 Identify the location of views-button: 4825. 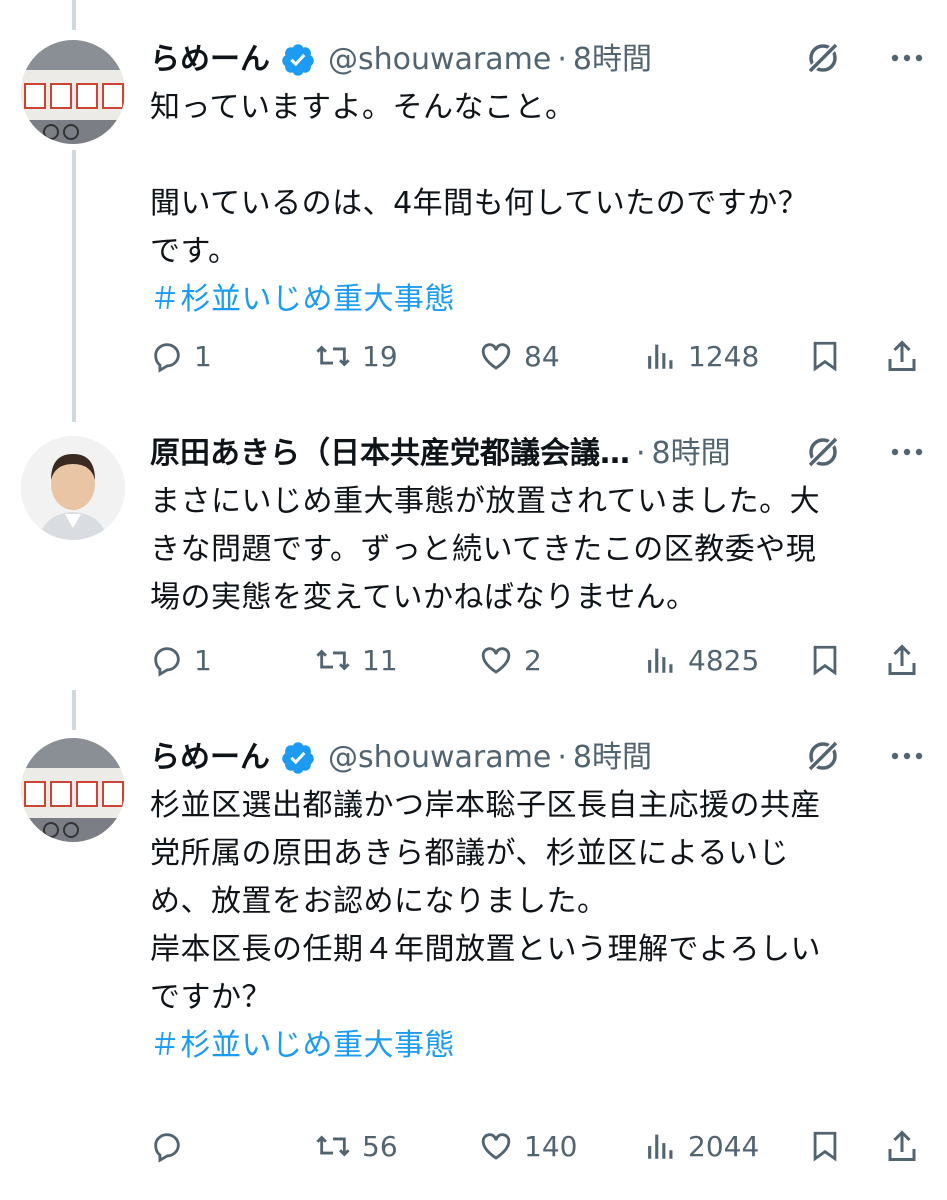
(701, 660).